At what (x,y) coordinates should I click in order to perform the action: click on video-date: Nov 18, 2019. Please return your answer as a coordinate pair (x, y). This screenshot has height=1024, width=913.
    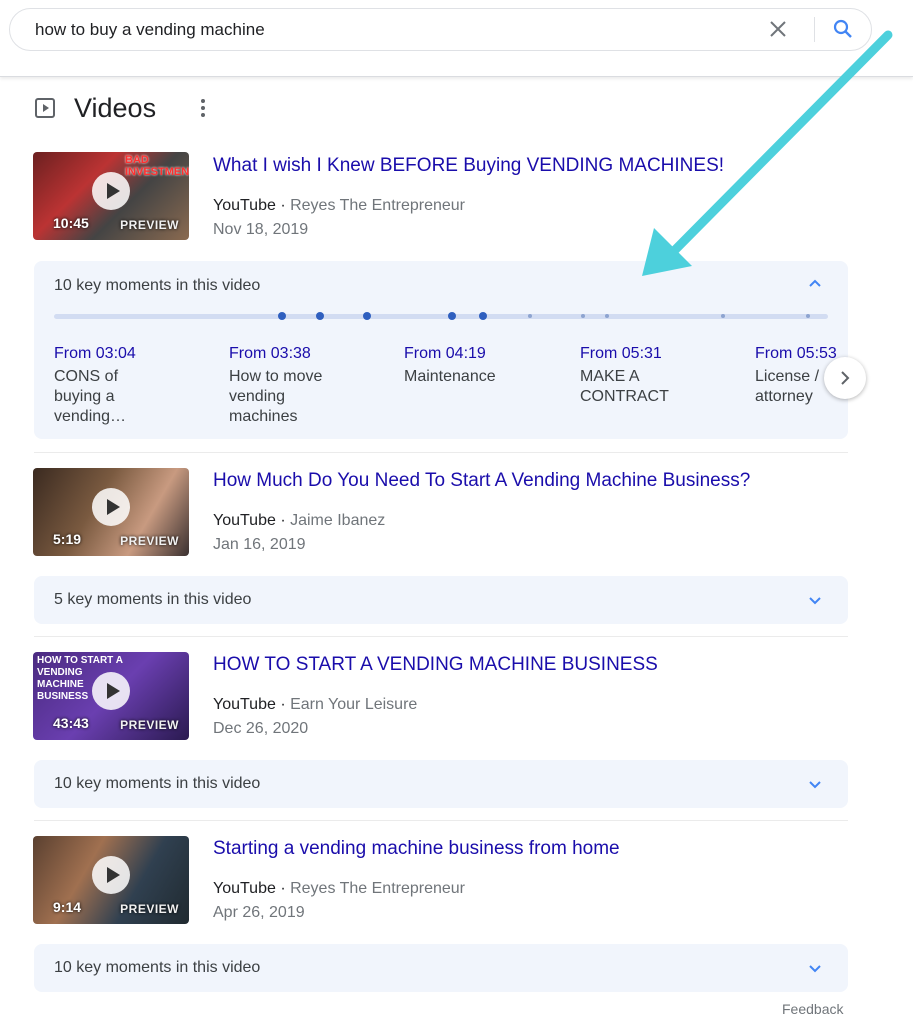
    Looking at the image, I should click on (261, 229).